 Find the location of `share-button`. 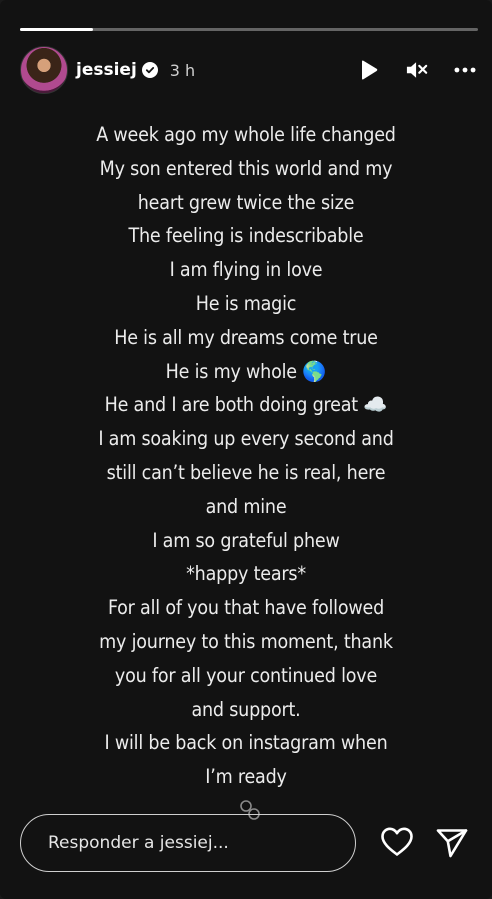

share-button is located at coordinates (452, 843).